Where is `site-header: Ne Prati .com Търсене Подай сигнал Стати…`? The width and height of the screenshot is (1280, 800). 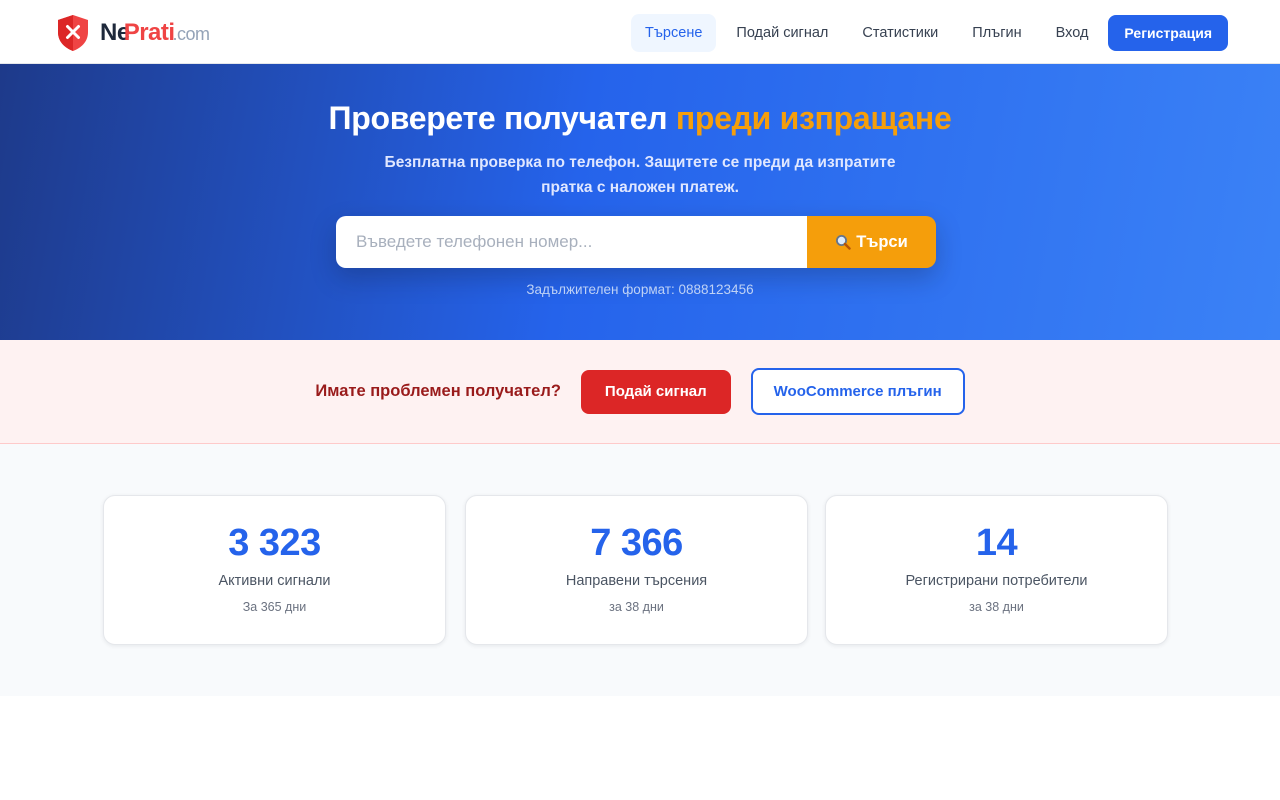 site-header: Ne Prati .com Търсене Подай сигнал Стати… is located at coordinates (640, 32).